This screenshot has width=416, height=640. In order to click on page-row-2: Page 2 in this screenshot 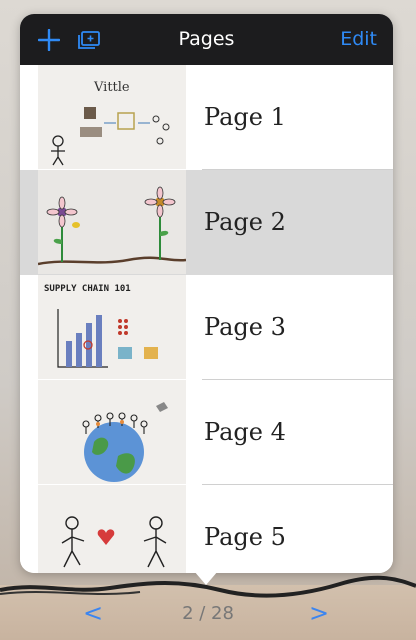, I will do `click(206, 222)`.